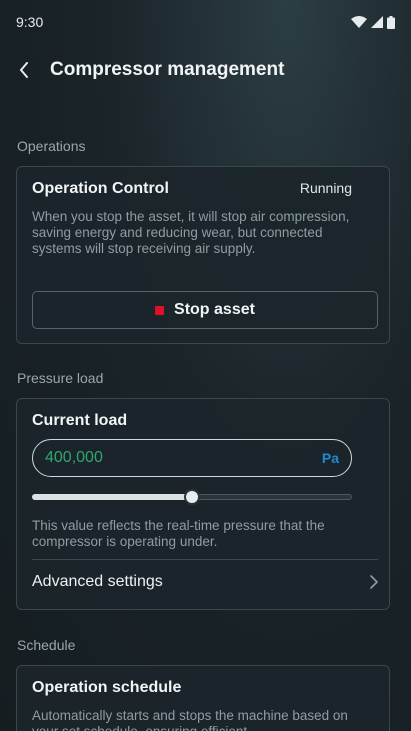 This screenshot has height=731, width=411. I want to click on operation-control-title: Operation Control, so click(100, 188).